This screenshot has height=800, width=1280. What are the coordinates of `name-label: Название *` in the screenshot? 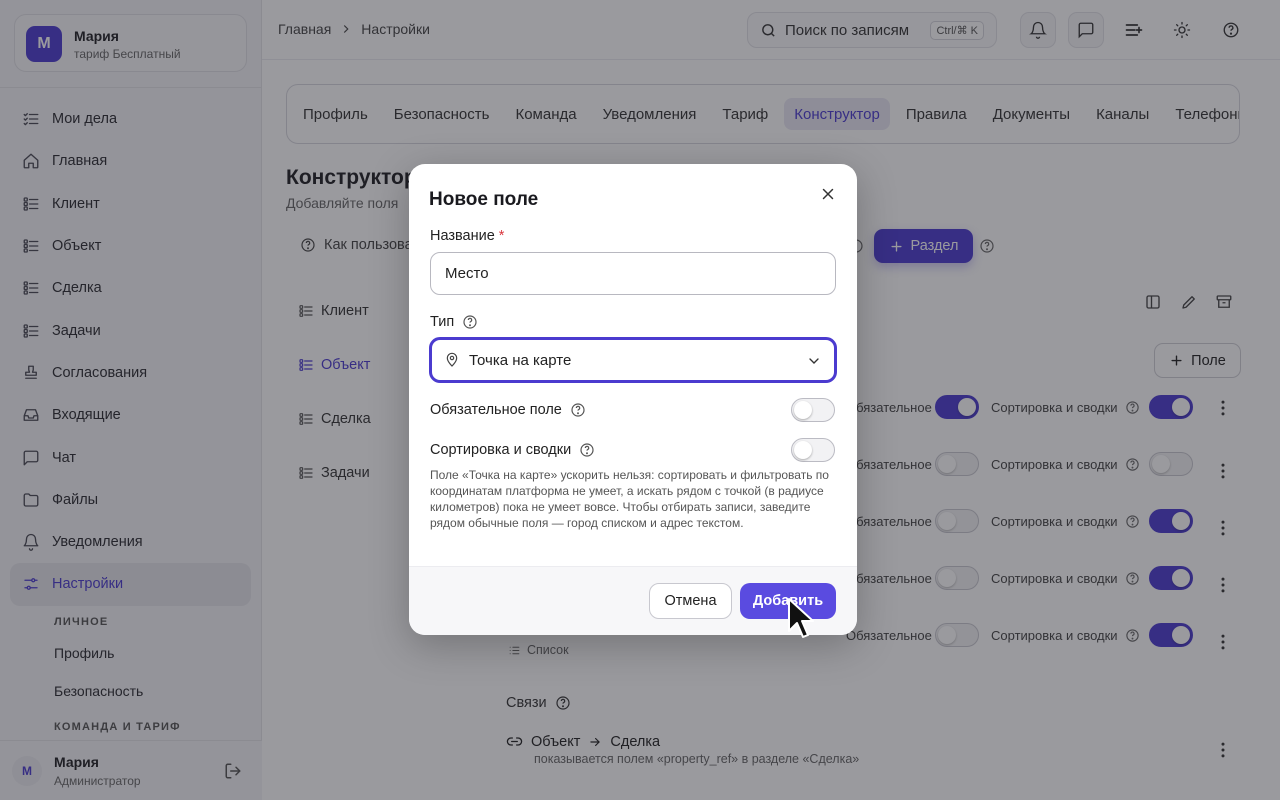 It's located at (467, 236).